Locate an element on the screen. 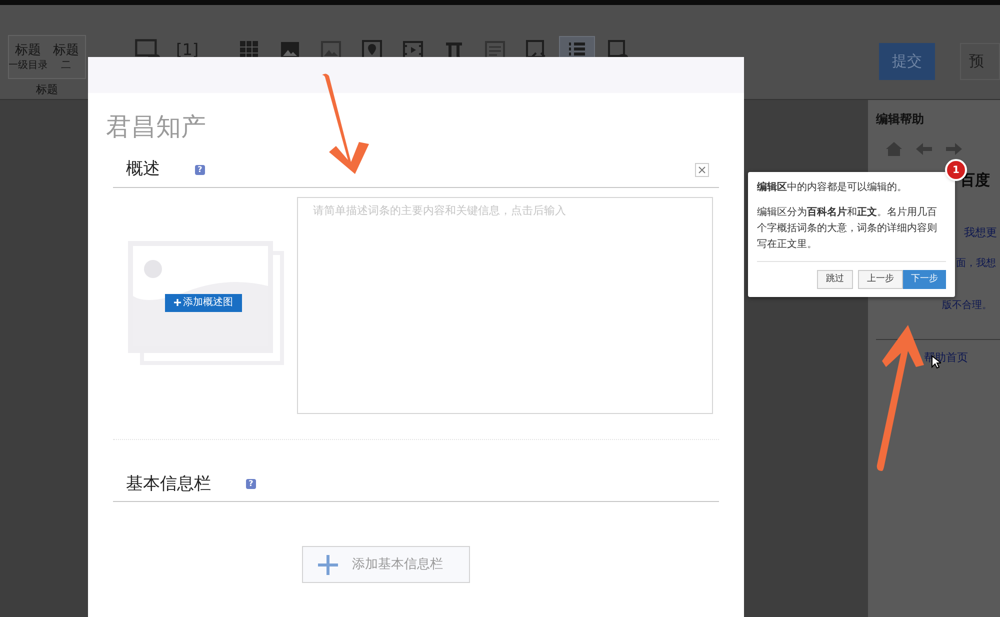 Image resolution: width=1000 pixels, height=617 pixels. tour-text: 编辑区中的内容都是可以编辑的。 is located at coordinates (832, 187).